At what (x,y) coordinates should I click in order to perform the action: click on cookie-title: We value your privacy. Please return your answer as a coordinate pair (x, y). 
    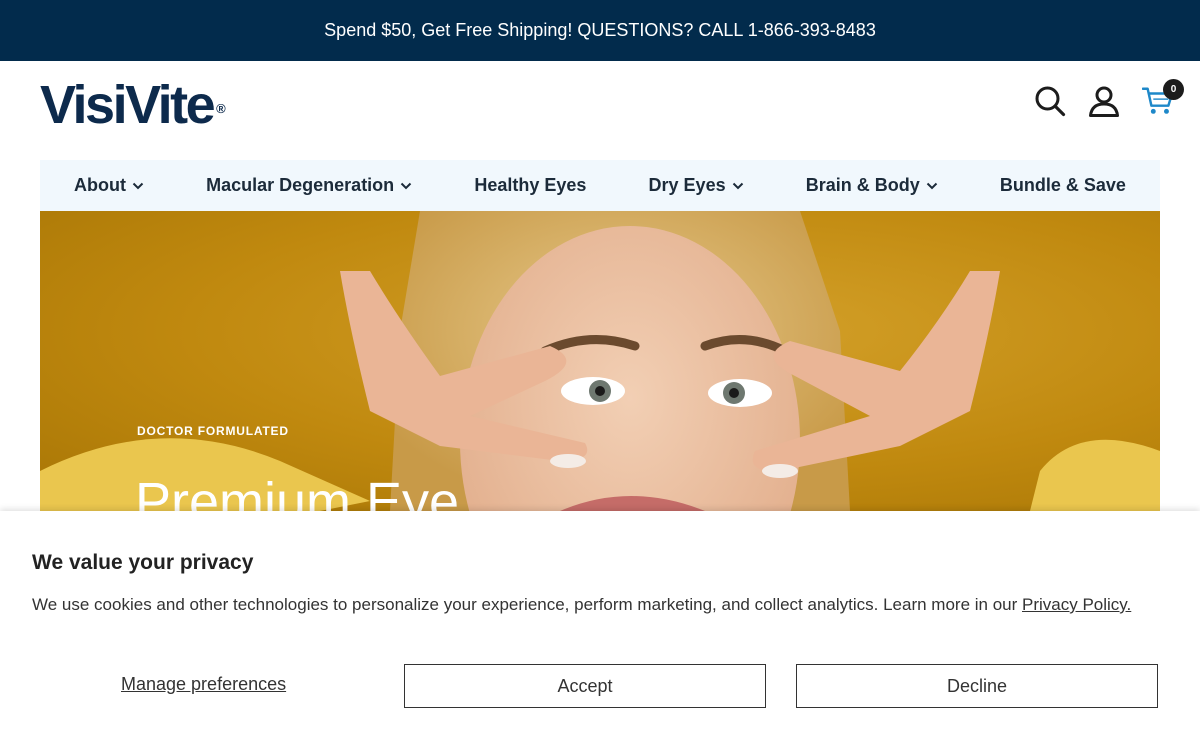
    Looking at the image, I should click on (143, 562).